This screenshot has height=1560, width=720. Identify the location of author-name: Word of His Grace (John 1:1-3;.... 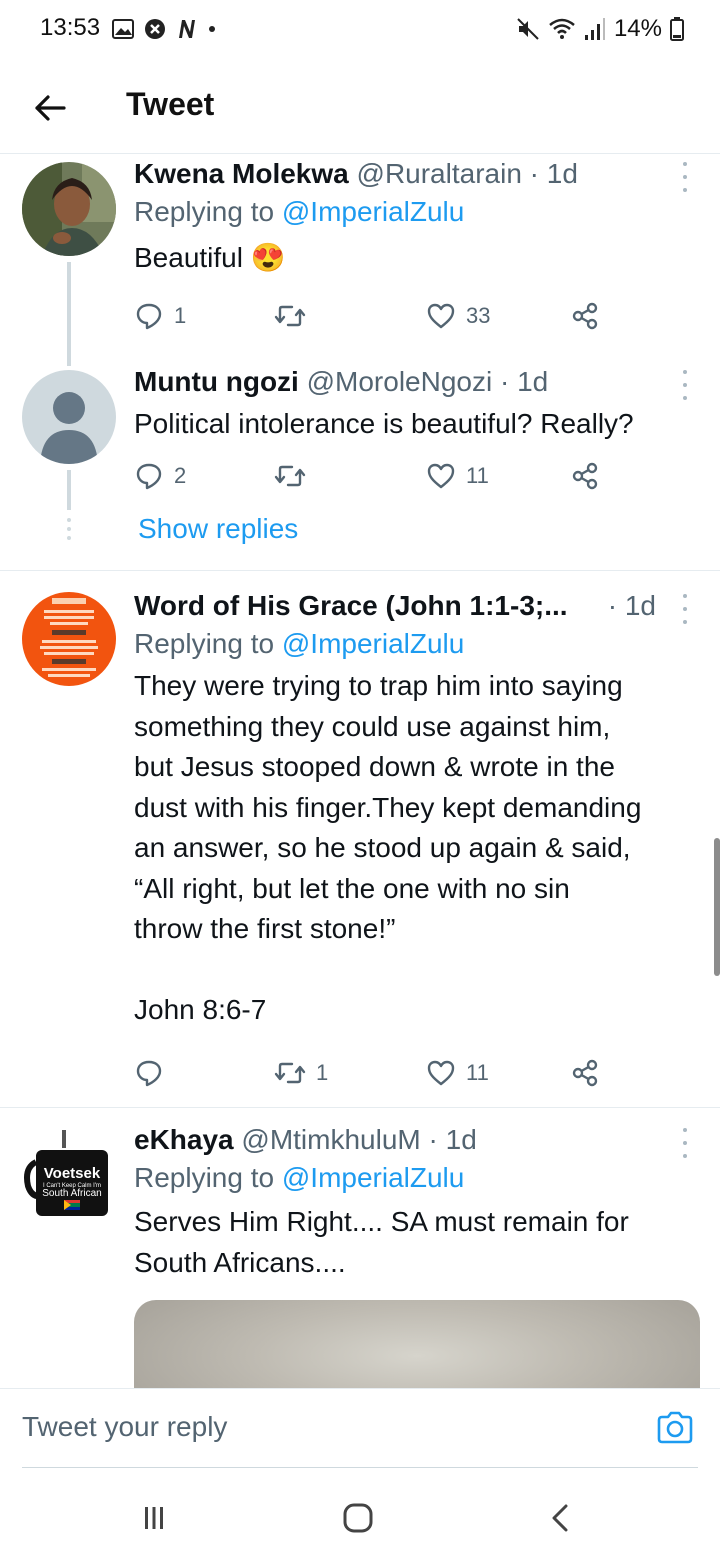
(351, 605).